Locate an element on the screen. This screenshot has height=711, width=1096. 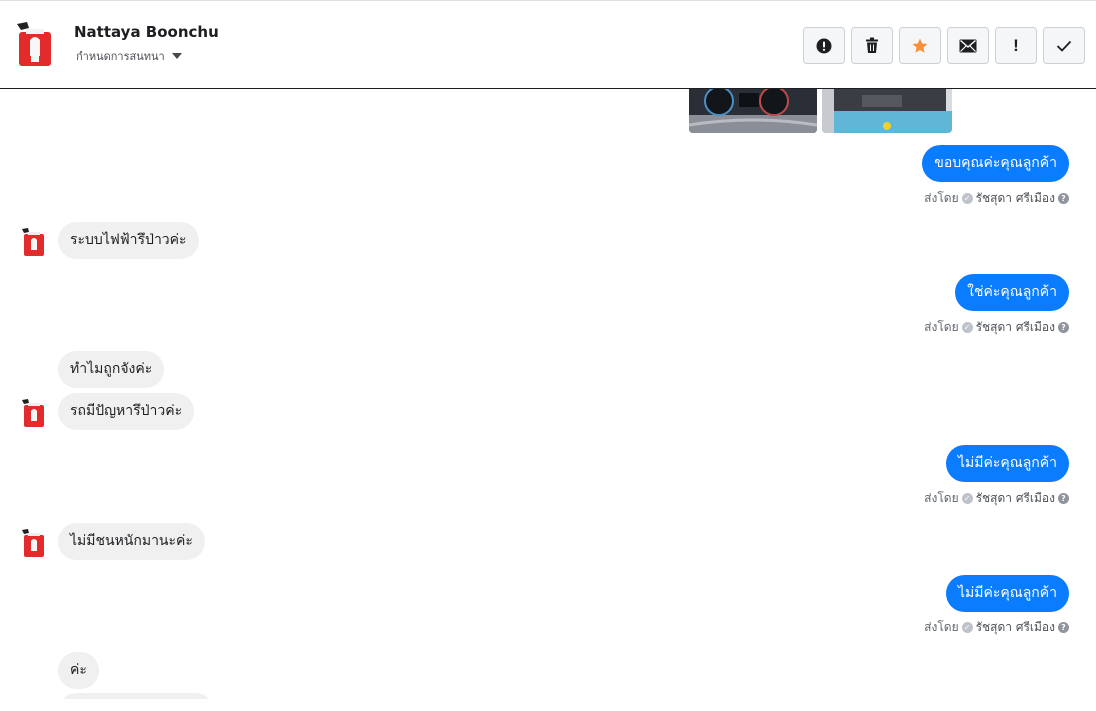
mark-unread-button is located at coordinates (968, 45).